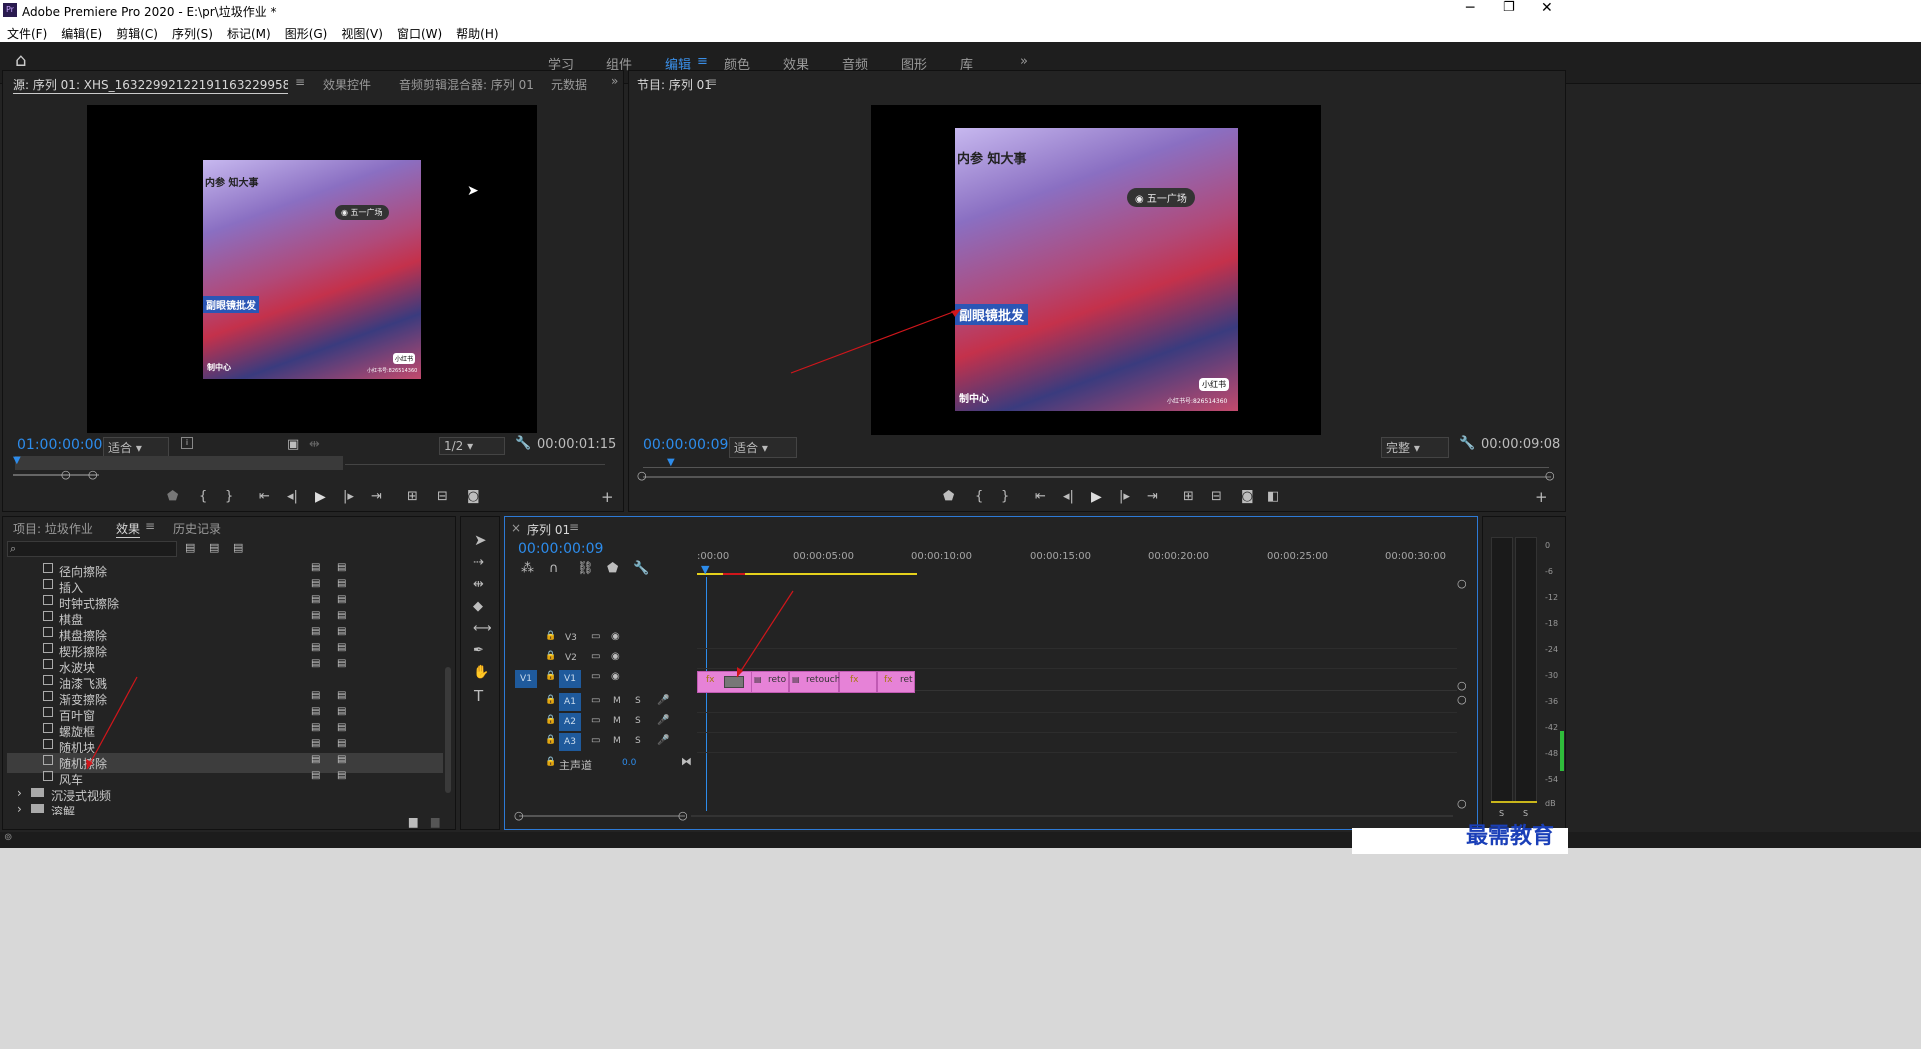  Describe the element at coordinates (629, 763) in the screenshot. I see `master-volume-value: 0.0` at that location.